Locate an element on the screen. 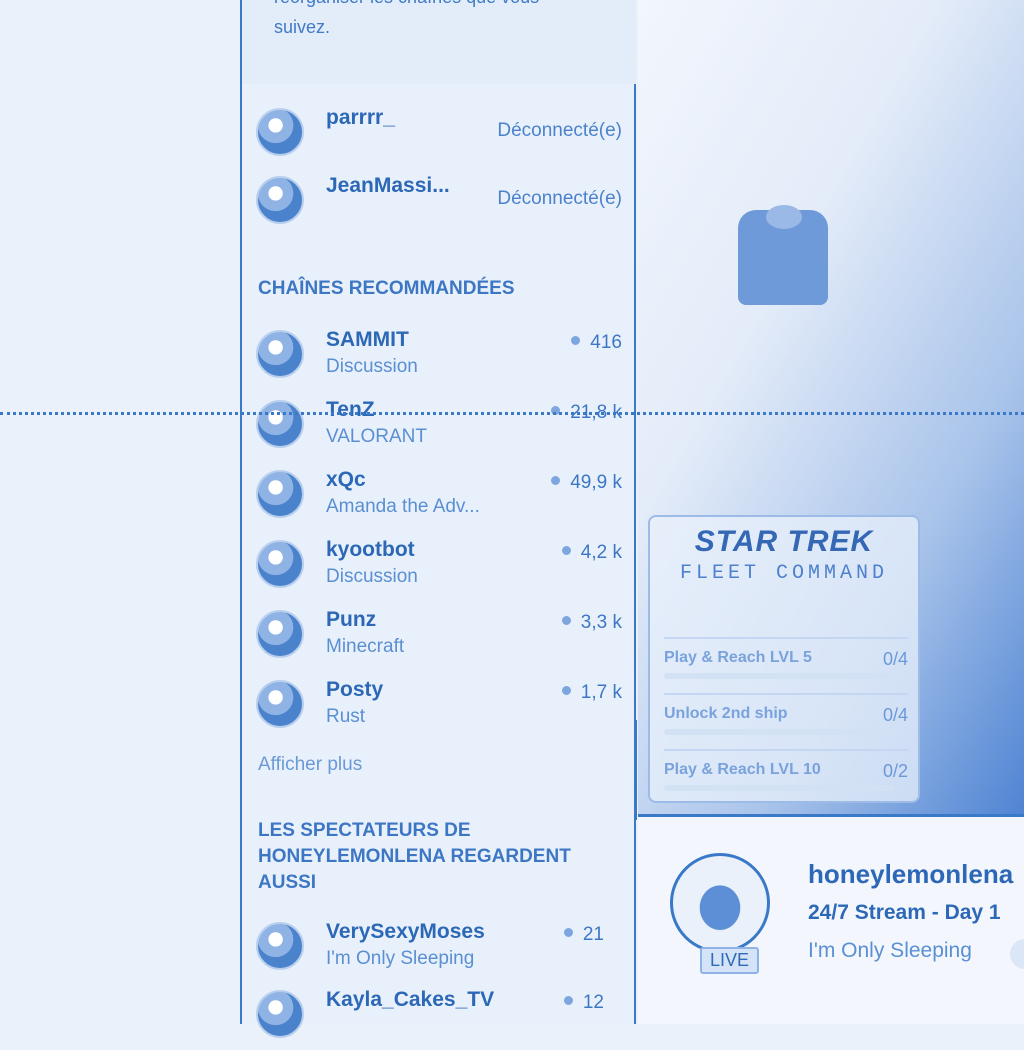 This screenshot has width=1024, height=1050. stream-title: 24/7 Stream - Day 1 is located at coordinates (904, 912).